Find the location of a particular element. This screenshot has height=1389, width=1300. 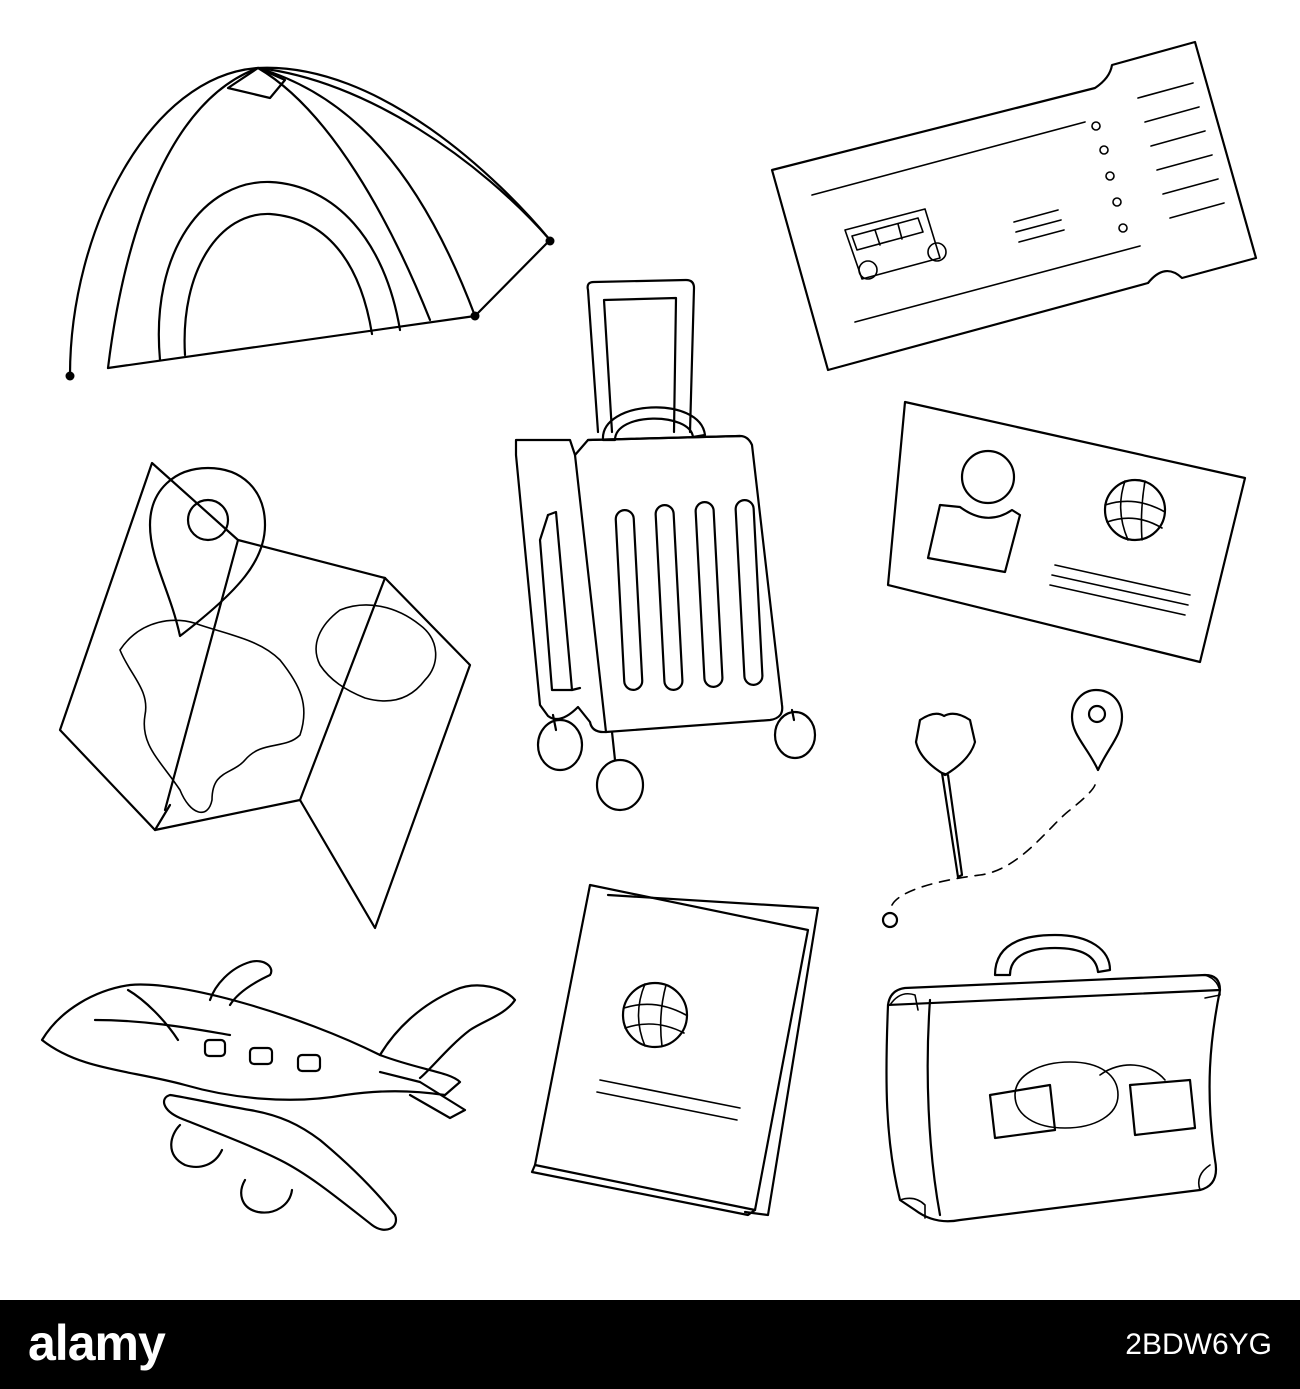

passport-icon is located at coordinates (675, 1050).